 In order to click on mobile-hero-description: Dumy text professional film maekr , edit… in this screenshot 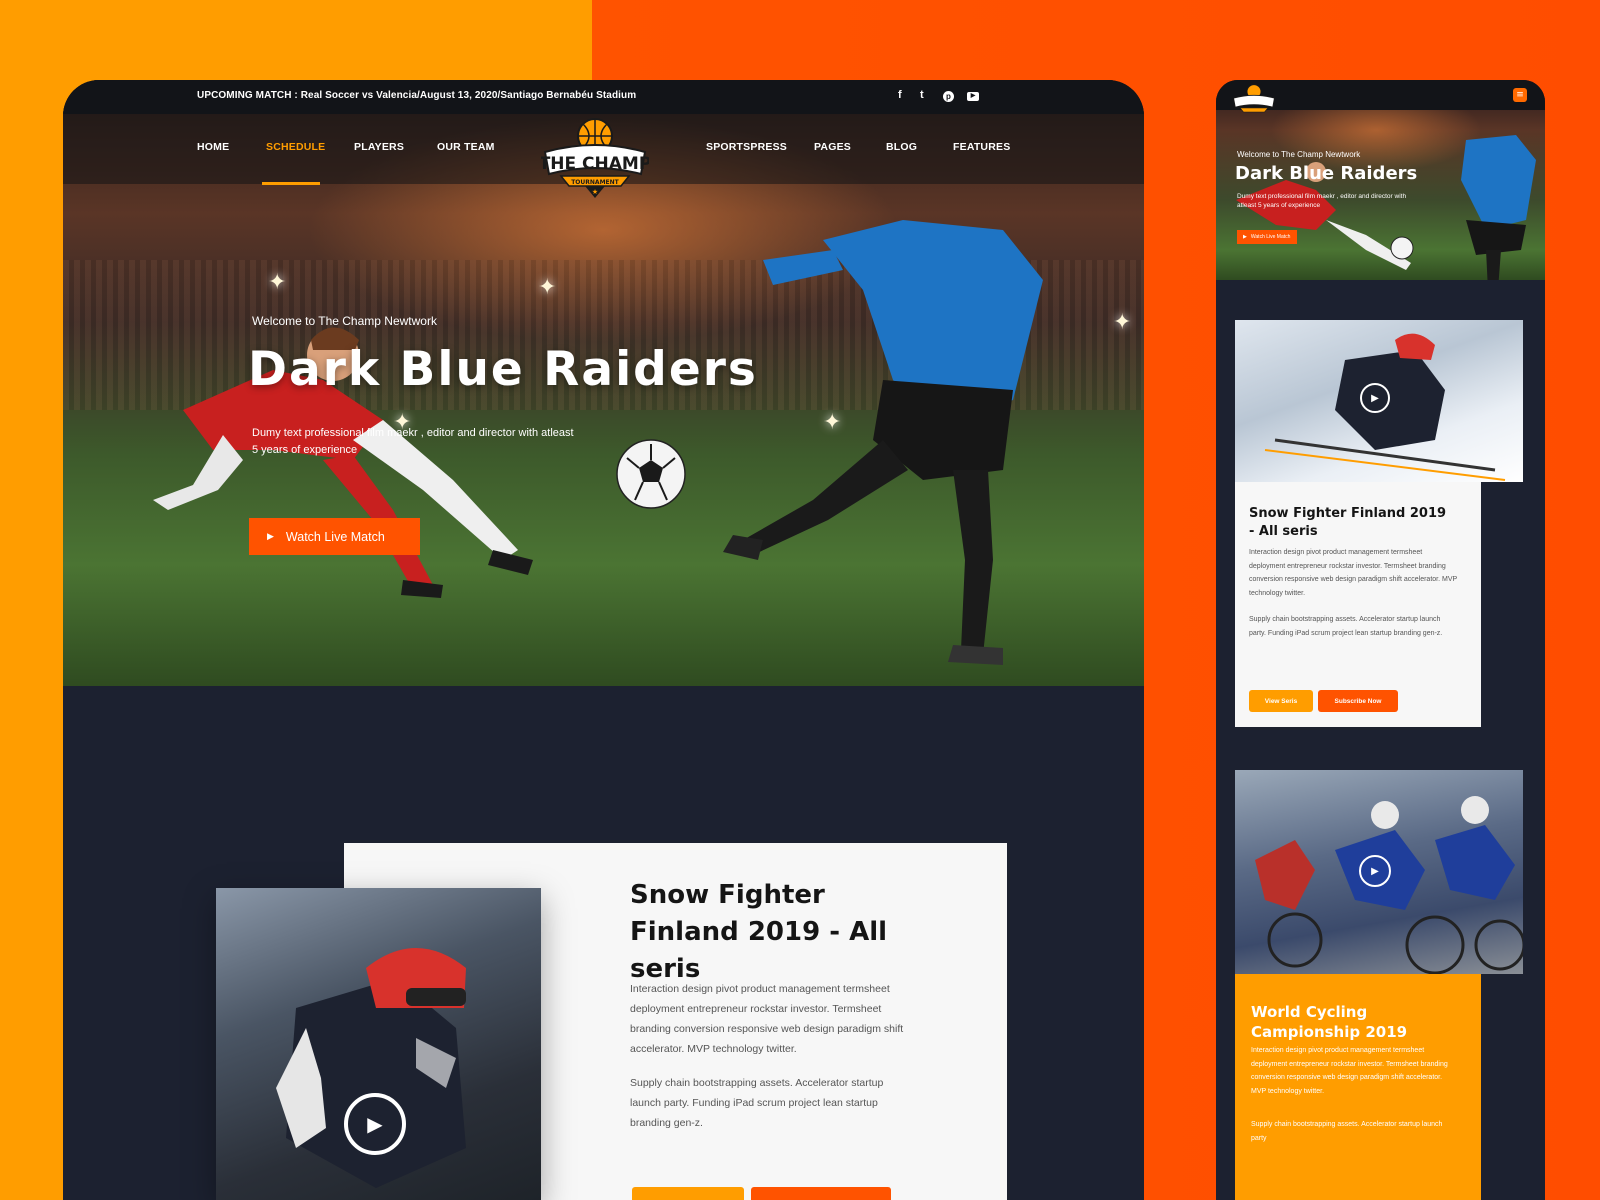, I will do `click(1322, 201)`.